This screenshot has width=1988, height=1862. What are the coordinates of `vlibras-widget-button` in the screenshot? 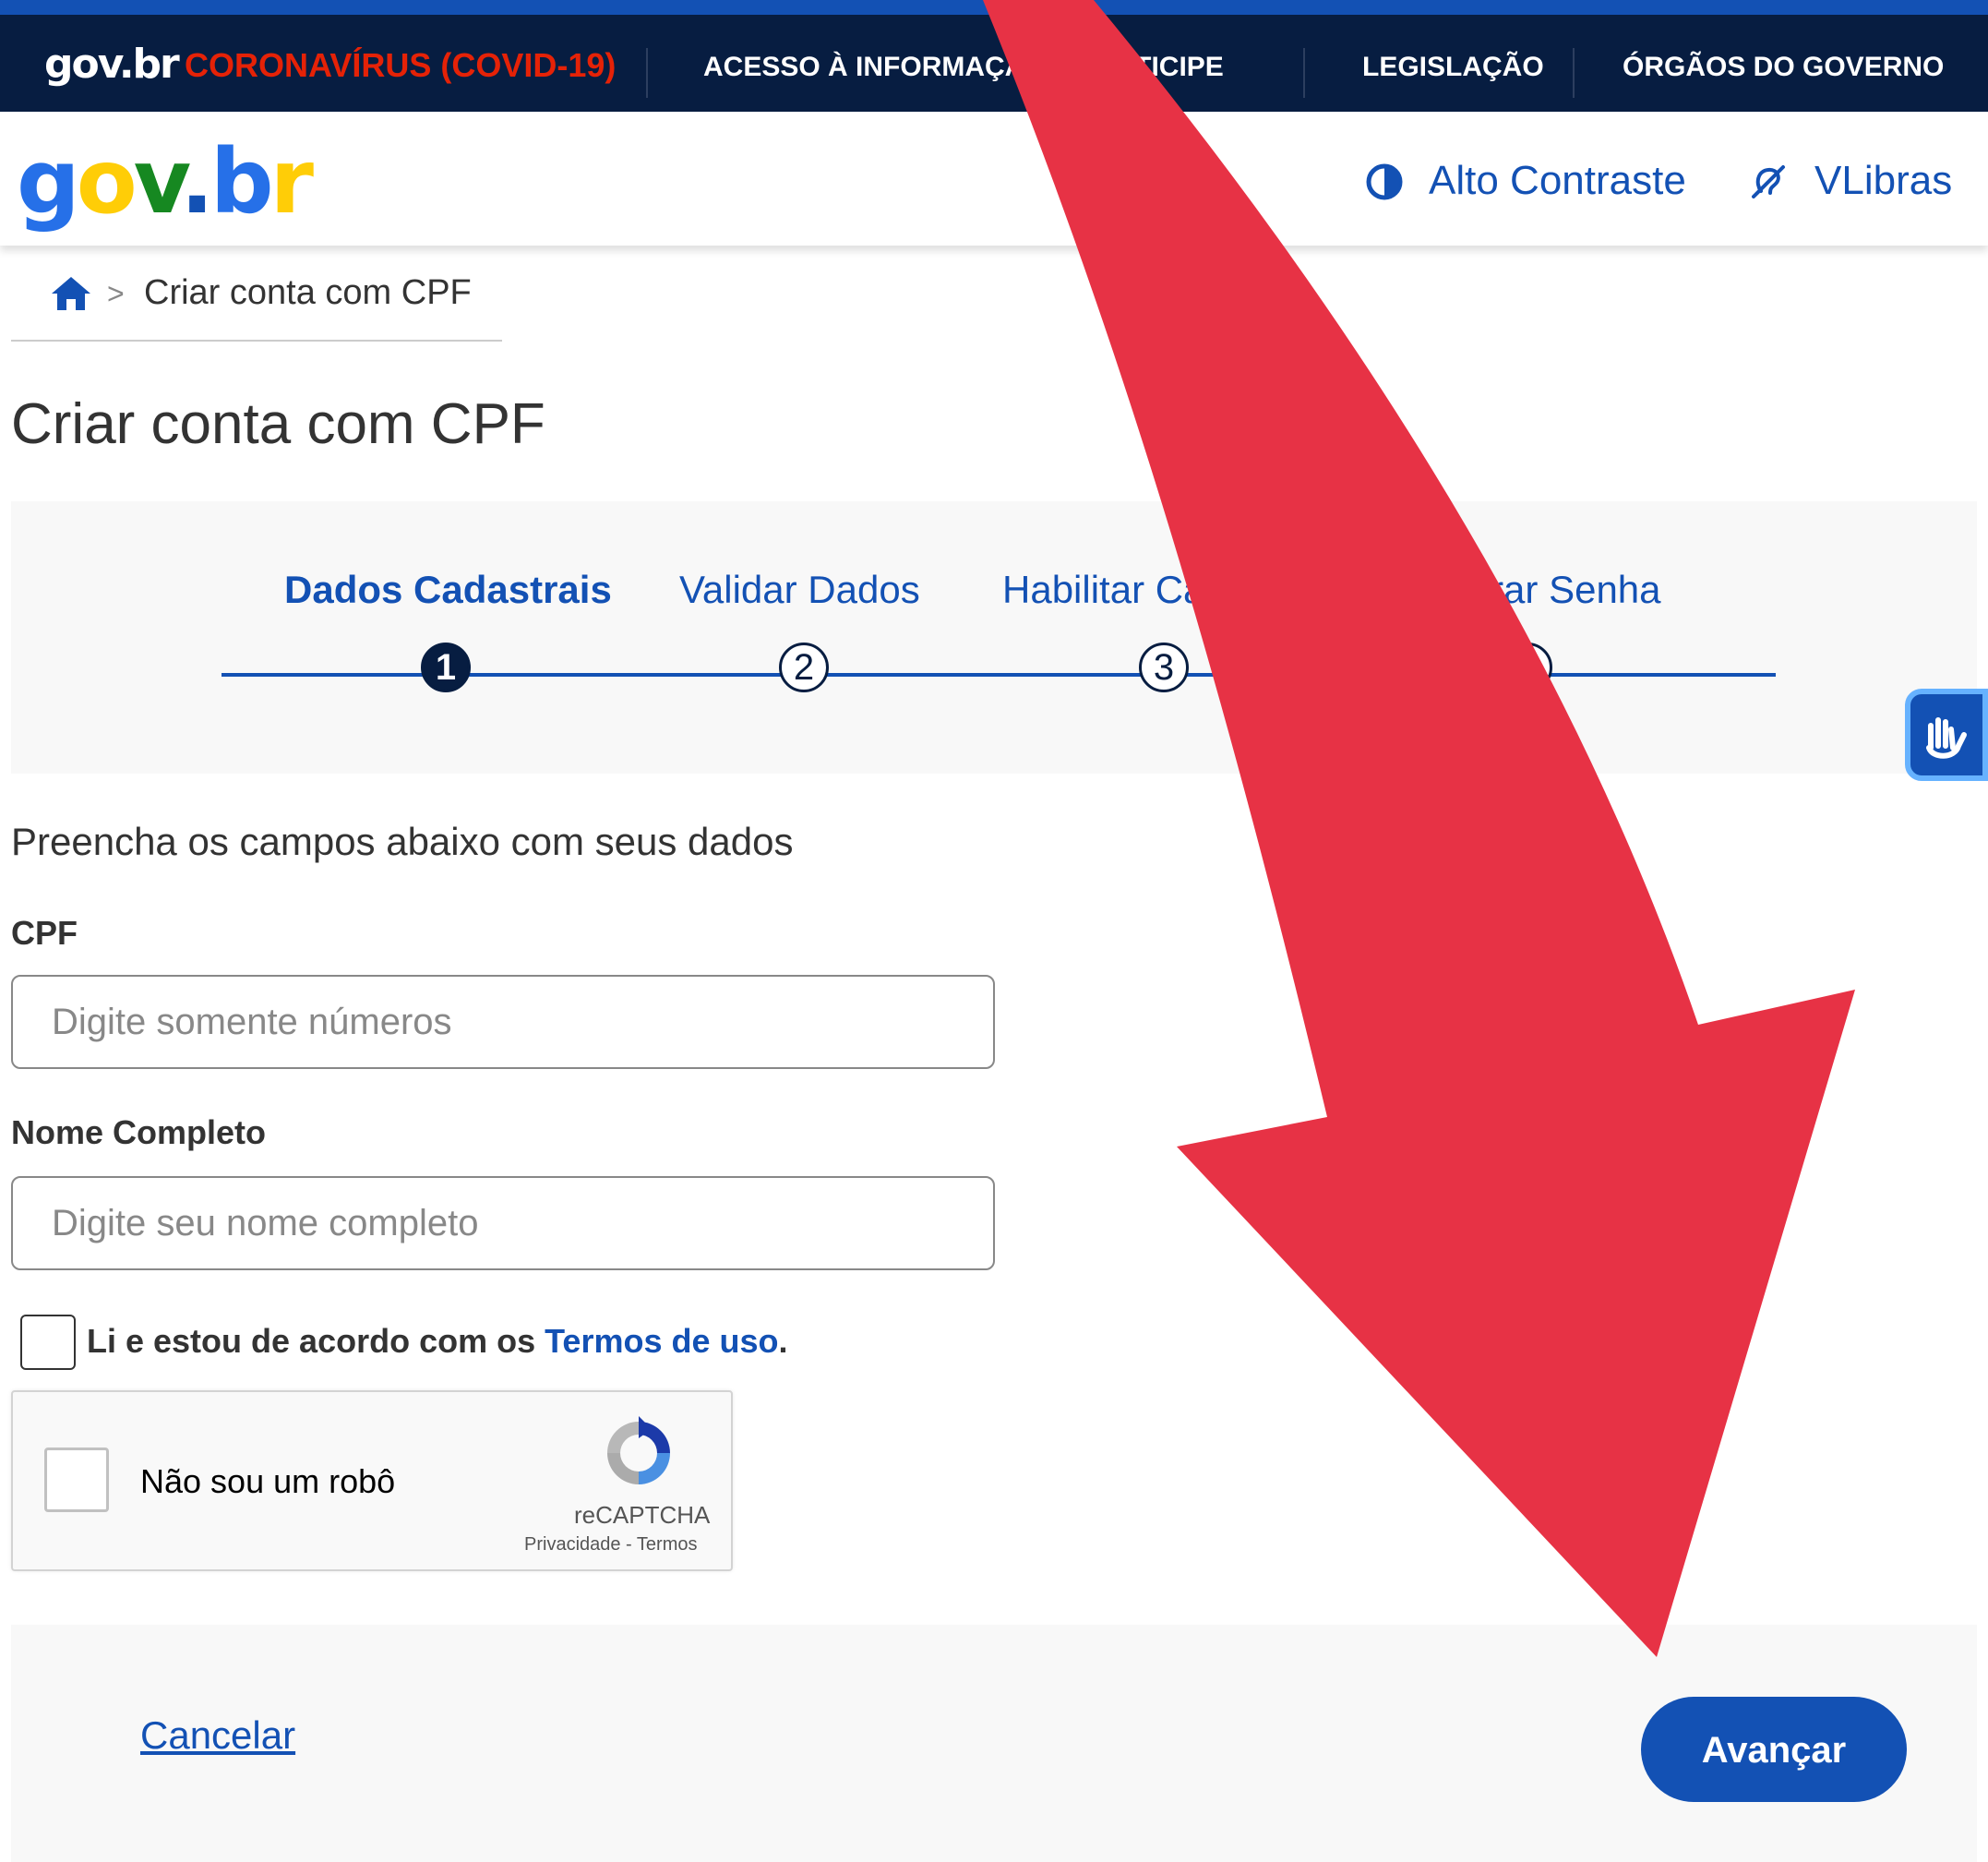 It's located at (1947, 735).